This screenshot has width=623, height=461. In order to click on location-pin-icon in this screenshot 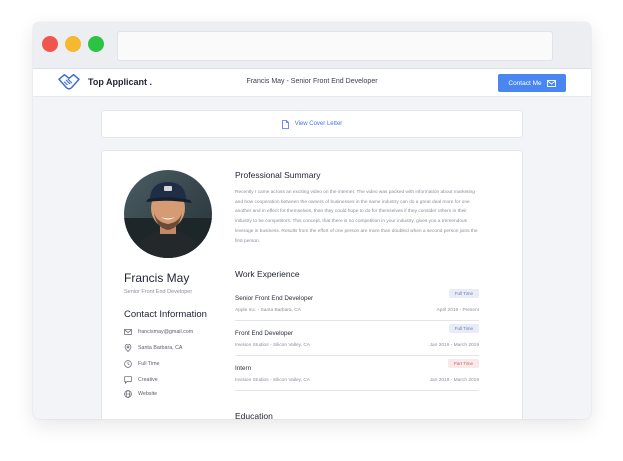, I will do `click(128, 348)`.